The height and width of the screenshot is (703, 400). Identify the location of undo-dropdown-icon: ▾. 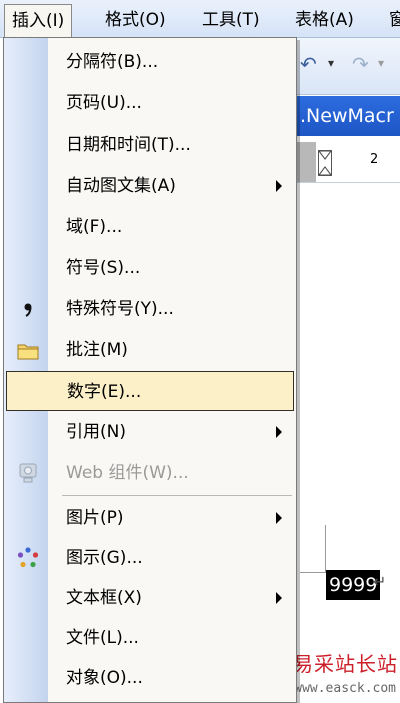
(331, 63).